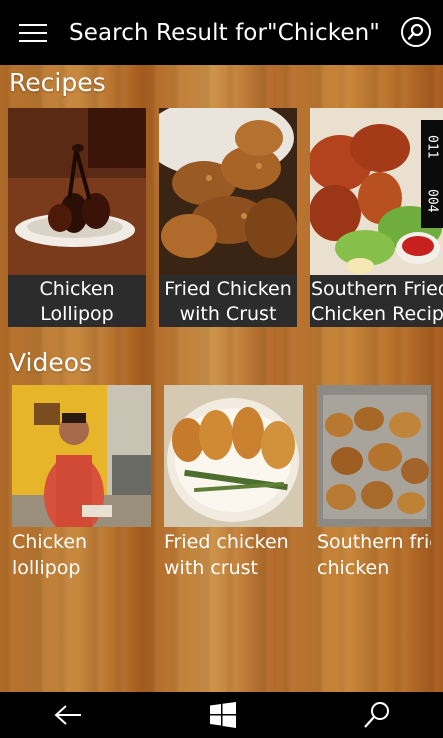 This screenshot has width=443, height=738. I want to click on page-indicator-top: 011, so click(432, 147).